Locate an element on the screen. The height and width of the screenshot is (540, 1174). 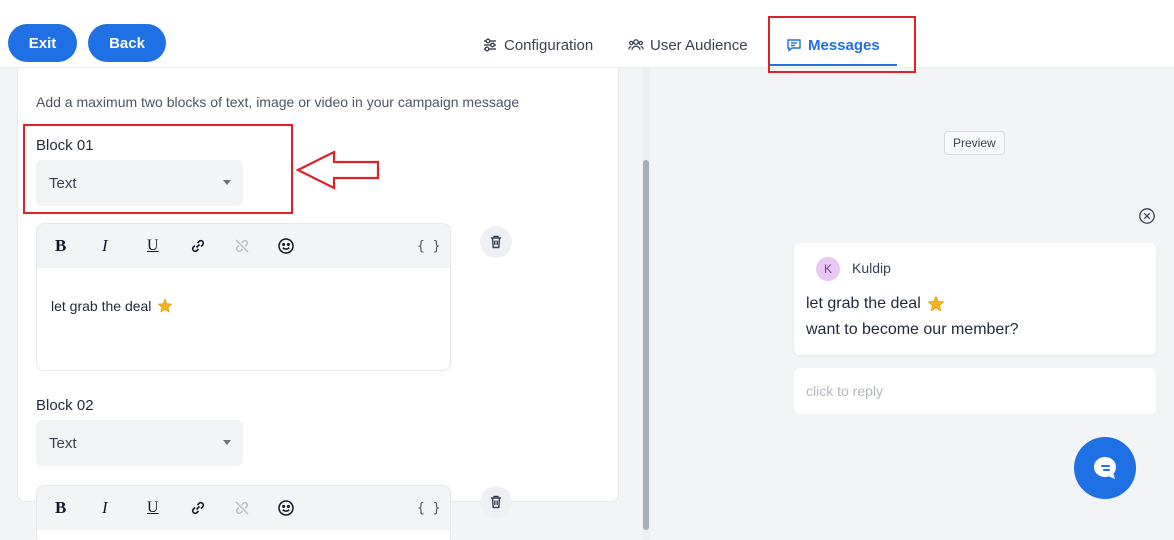
exit-button: Exit is located at coordinates (42, 43).